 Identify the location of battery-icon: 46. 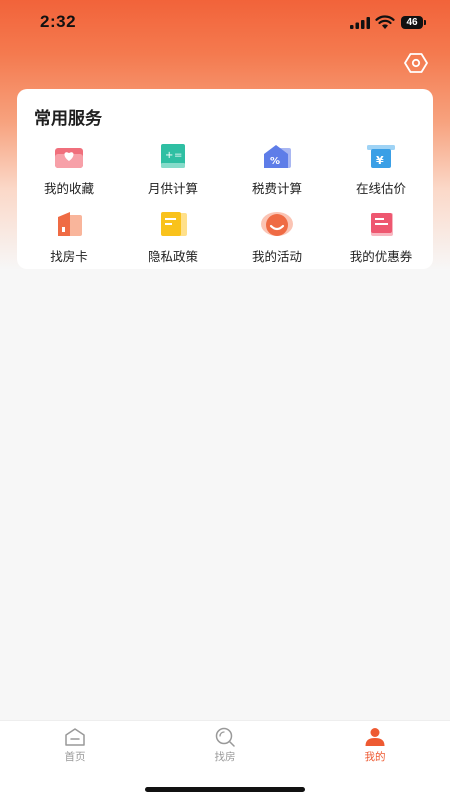
(413, 22).